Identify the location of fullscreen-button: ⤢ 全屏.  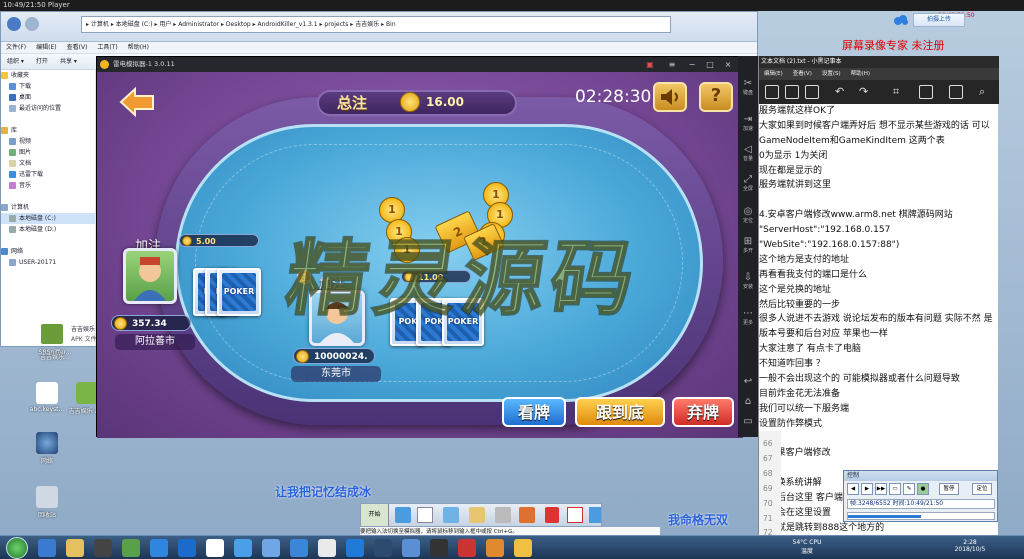
(748, 183).